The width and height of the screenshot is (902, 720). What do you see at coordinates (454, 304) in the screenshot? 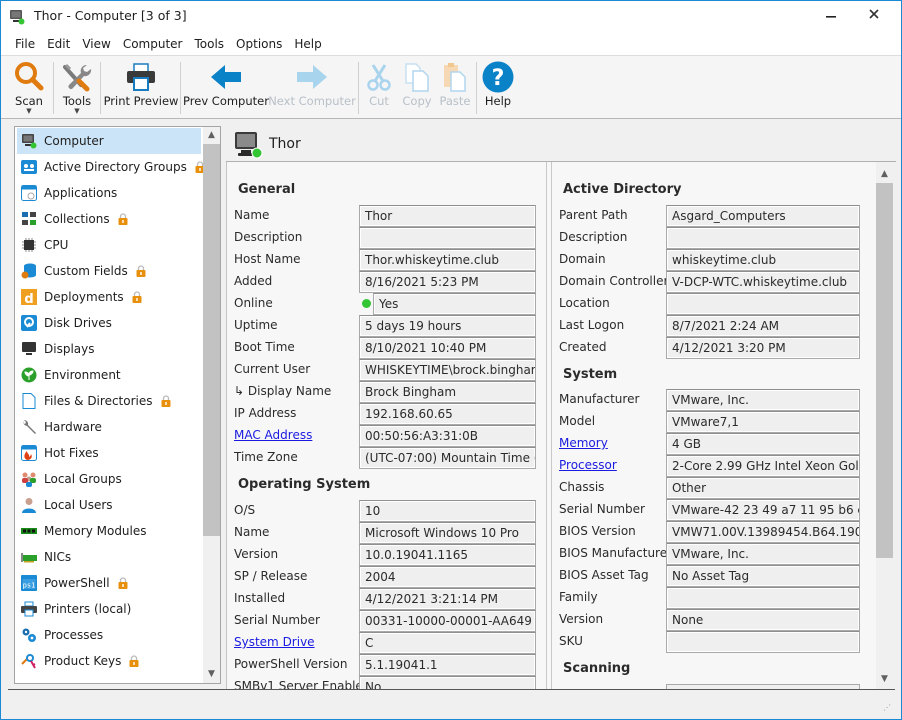
I see `field-value: Yes` at bounding box center [454, 304].